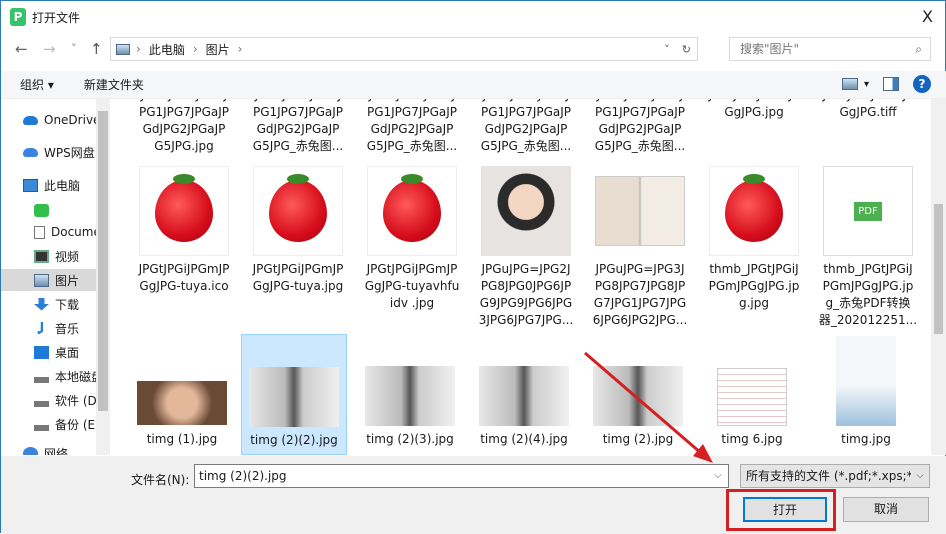 This screenshot has width=946, height=534. I want to click on search-icon: ⌕, so click(918, 49).